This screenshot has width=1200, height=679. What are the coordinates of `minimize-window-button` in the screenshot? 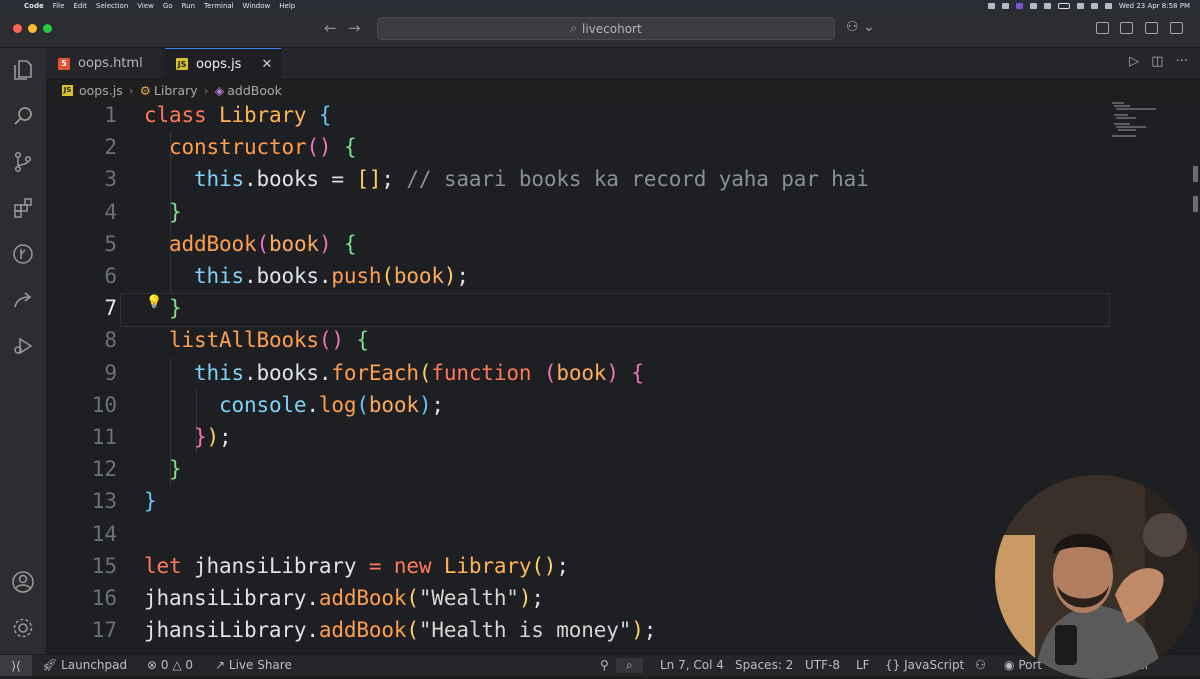 It's located at (32, 28).